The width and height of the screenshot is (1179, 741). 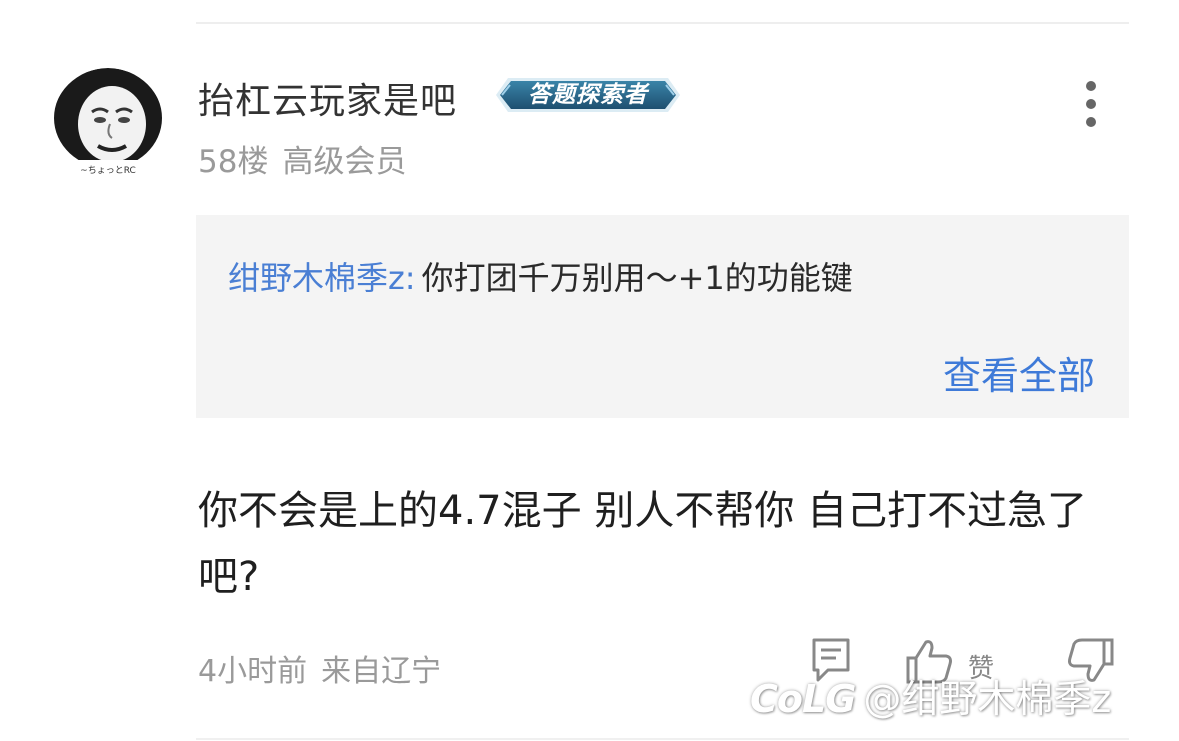 I want to click on quote-text: 你打团千万别用～+1的功能键, so click(x=637, y=278).